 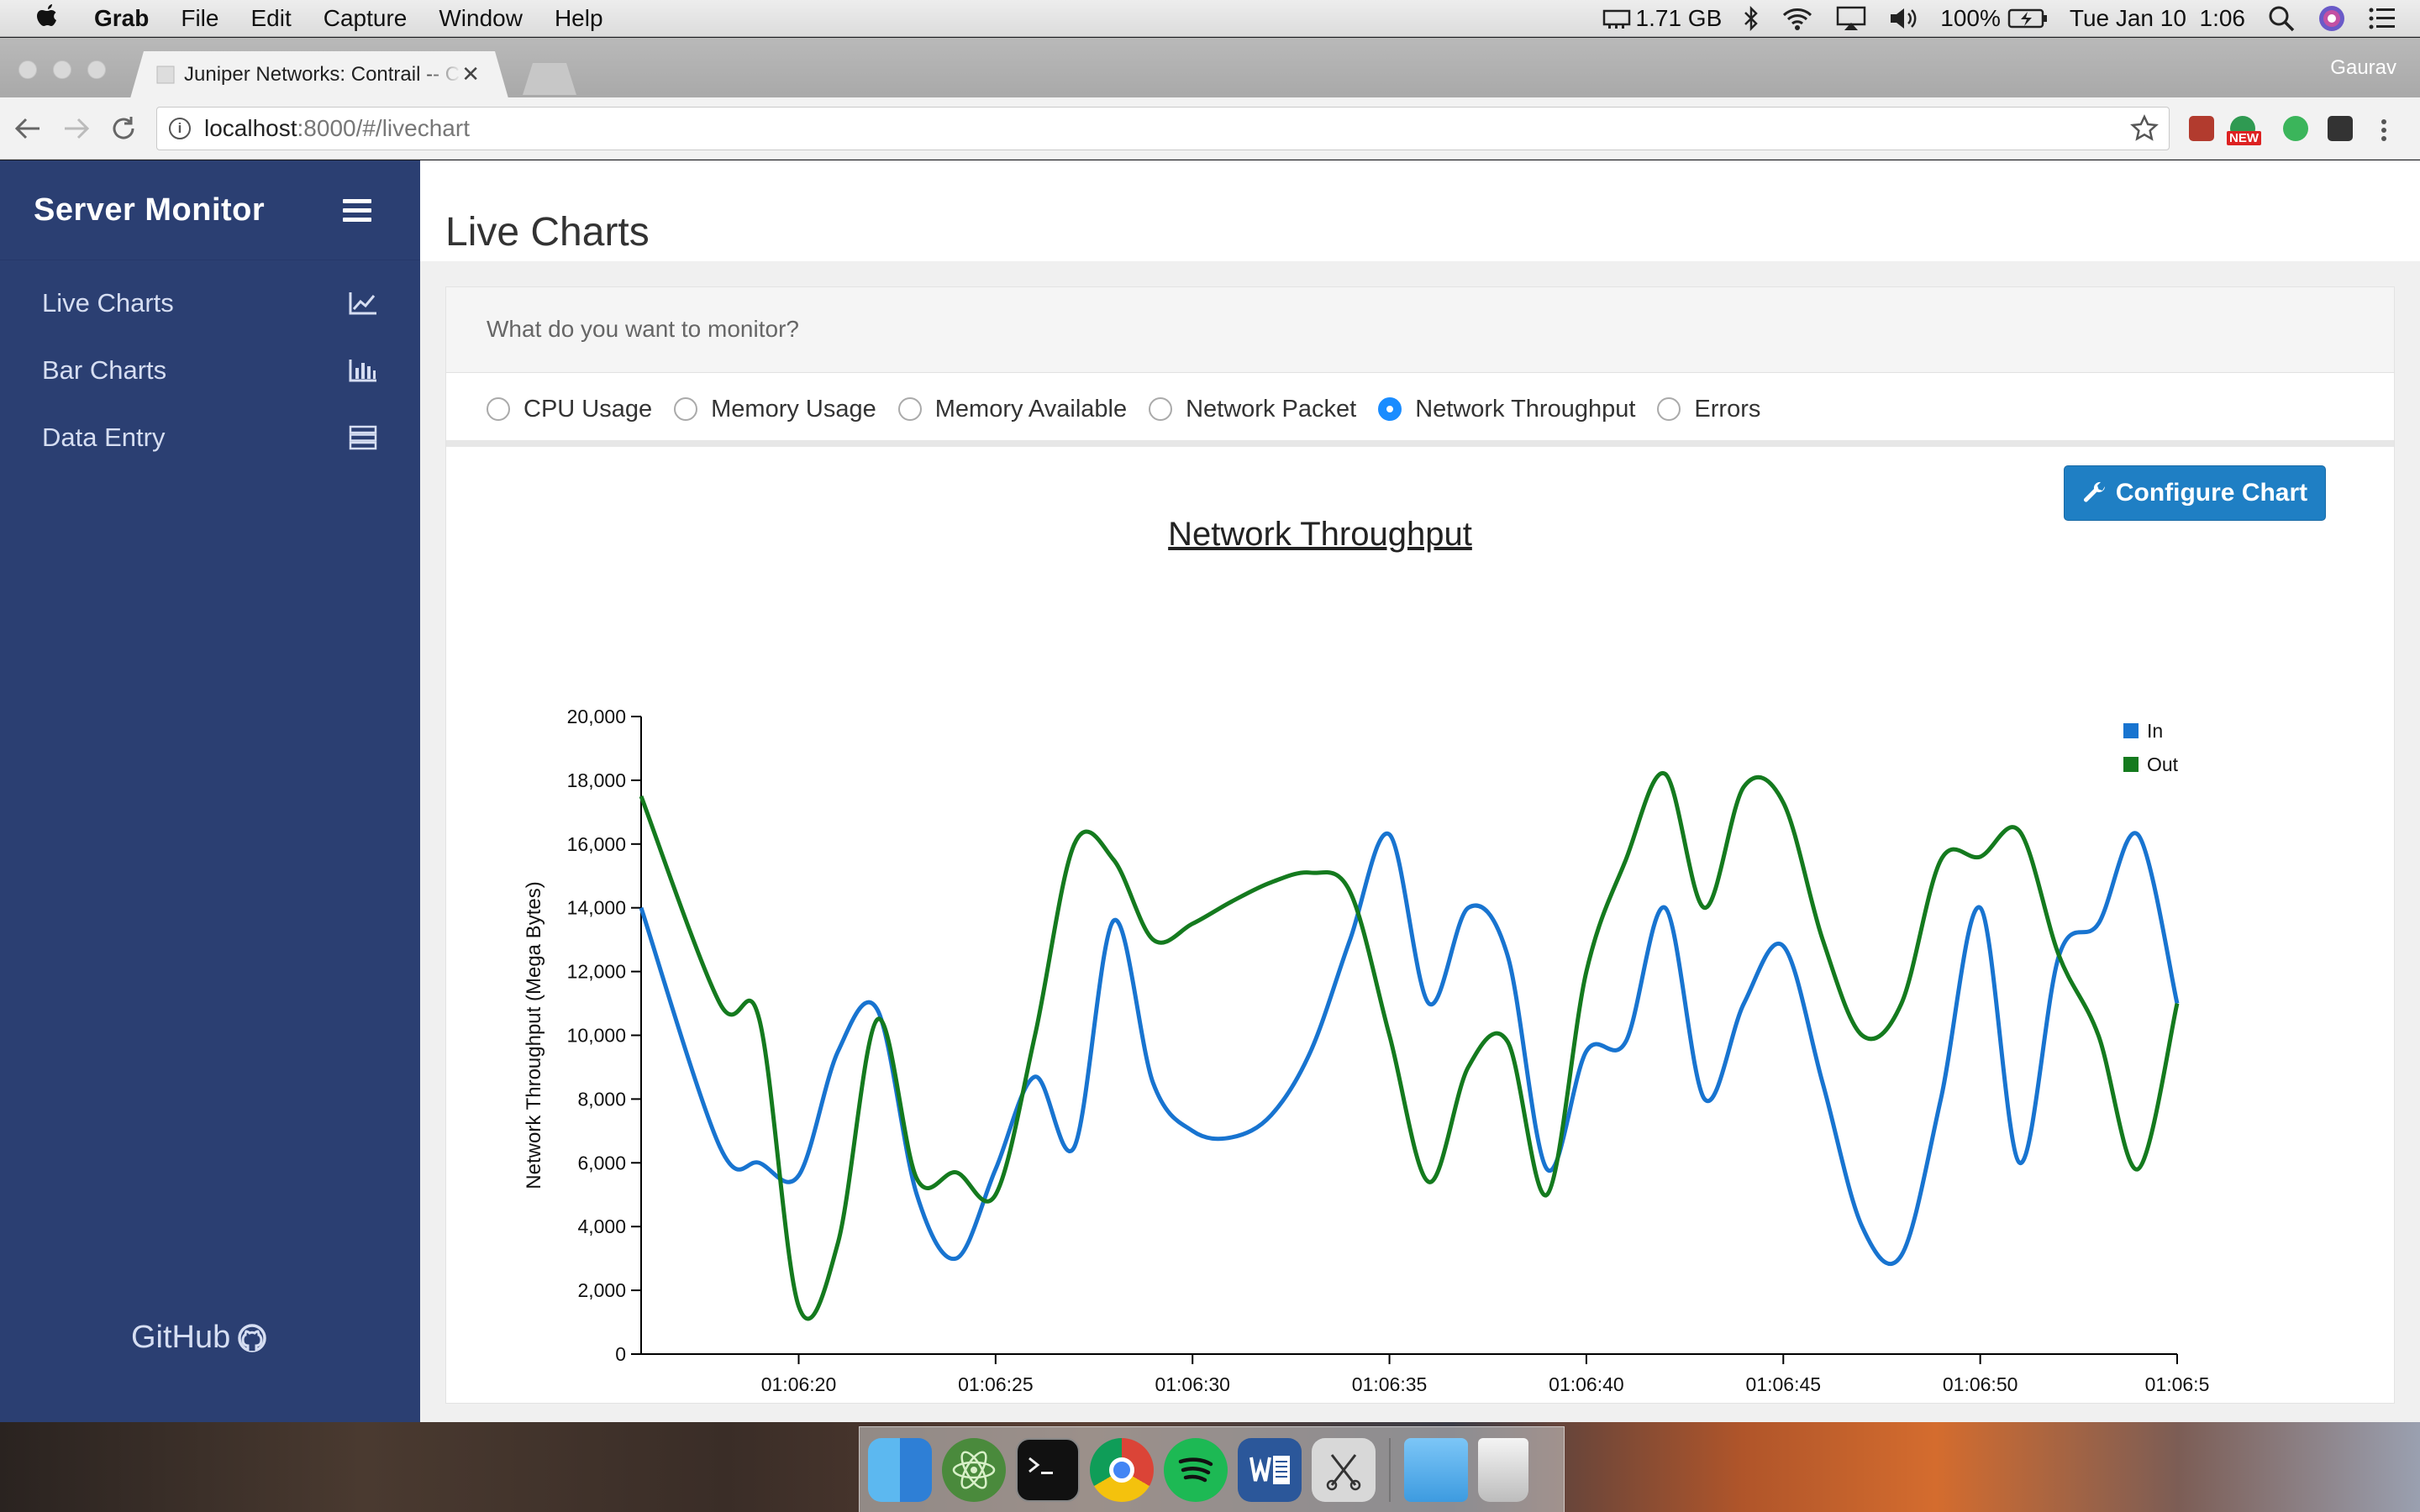 What do you see at coordinates (1122, 1469) in the screenshot?
I see `chrome-icon` at bounding box center [1122, 1469].